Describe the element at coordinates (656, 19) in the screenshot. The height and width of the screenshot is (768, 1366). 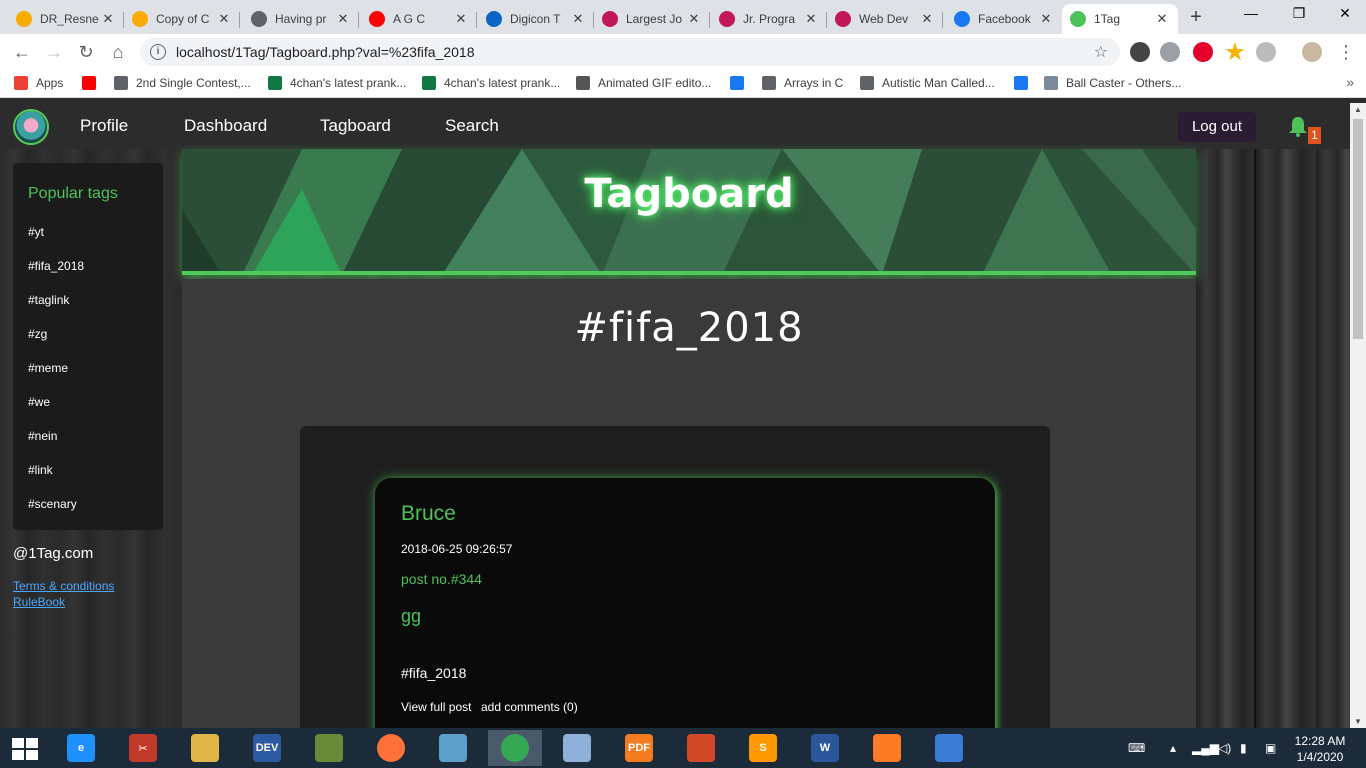
I see `tab-title: Largest Jo` at that location.